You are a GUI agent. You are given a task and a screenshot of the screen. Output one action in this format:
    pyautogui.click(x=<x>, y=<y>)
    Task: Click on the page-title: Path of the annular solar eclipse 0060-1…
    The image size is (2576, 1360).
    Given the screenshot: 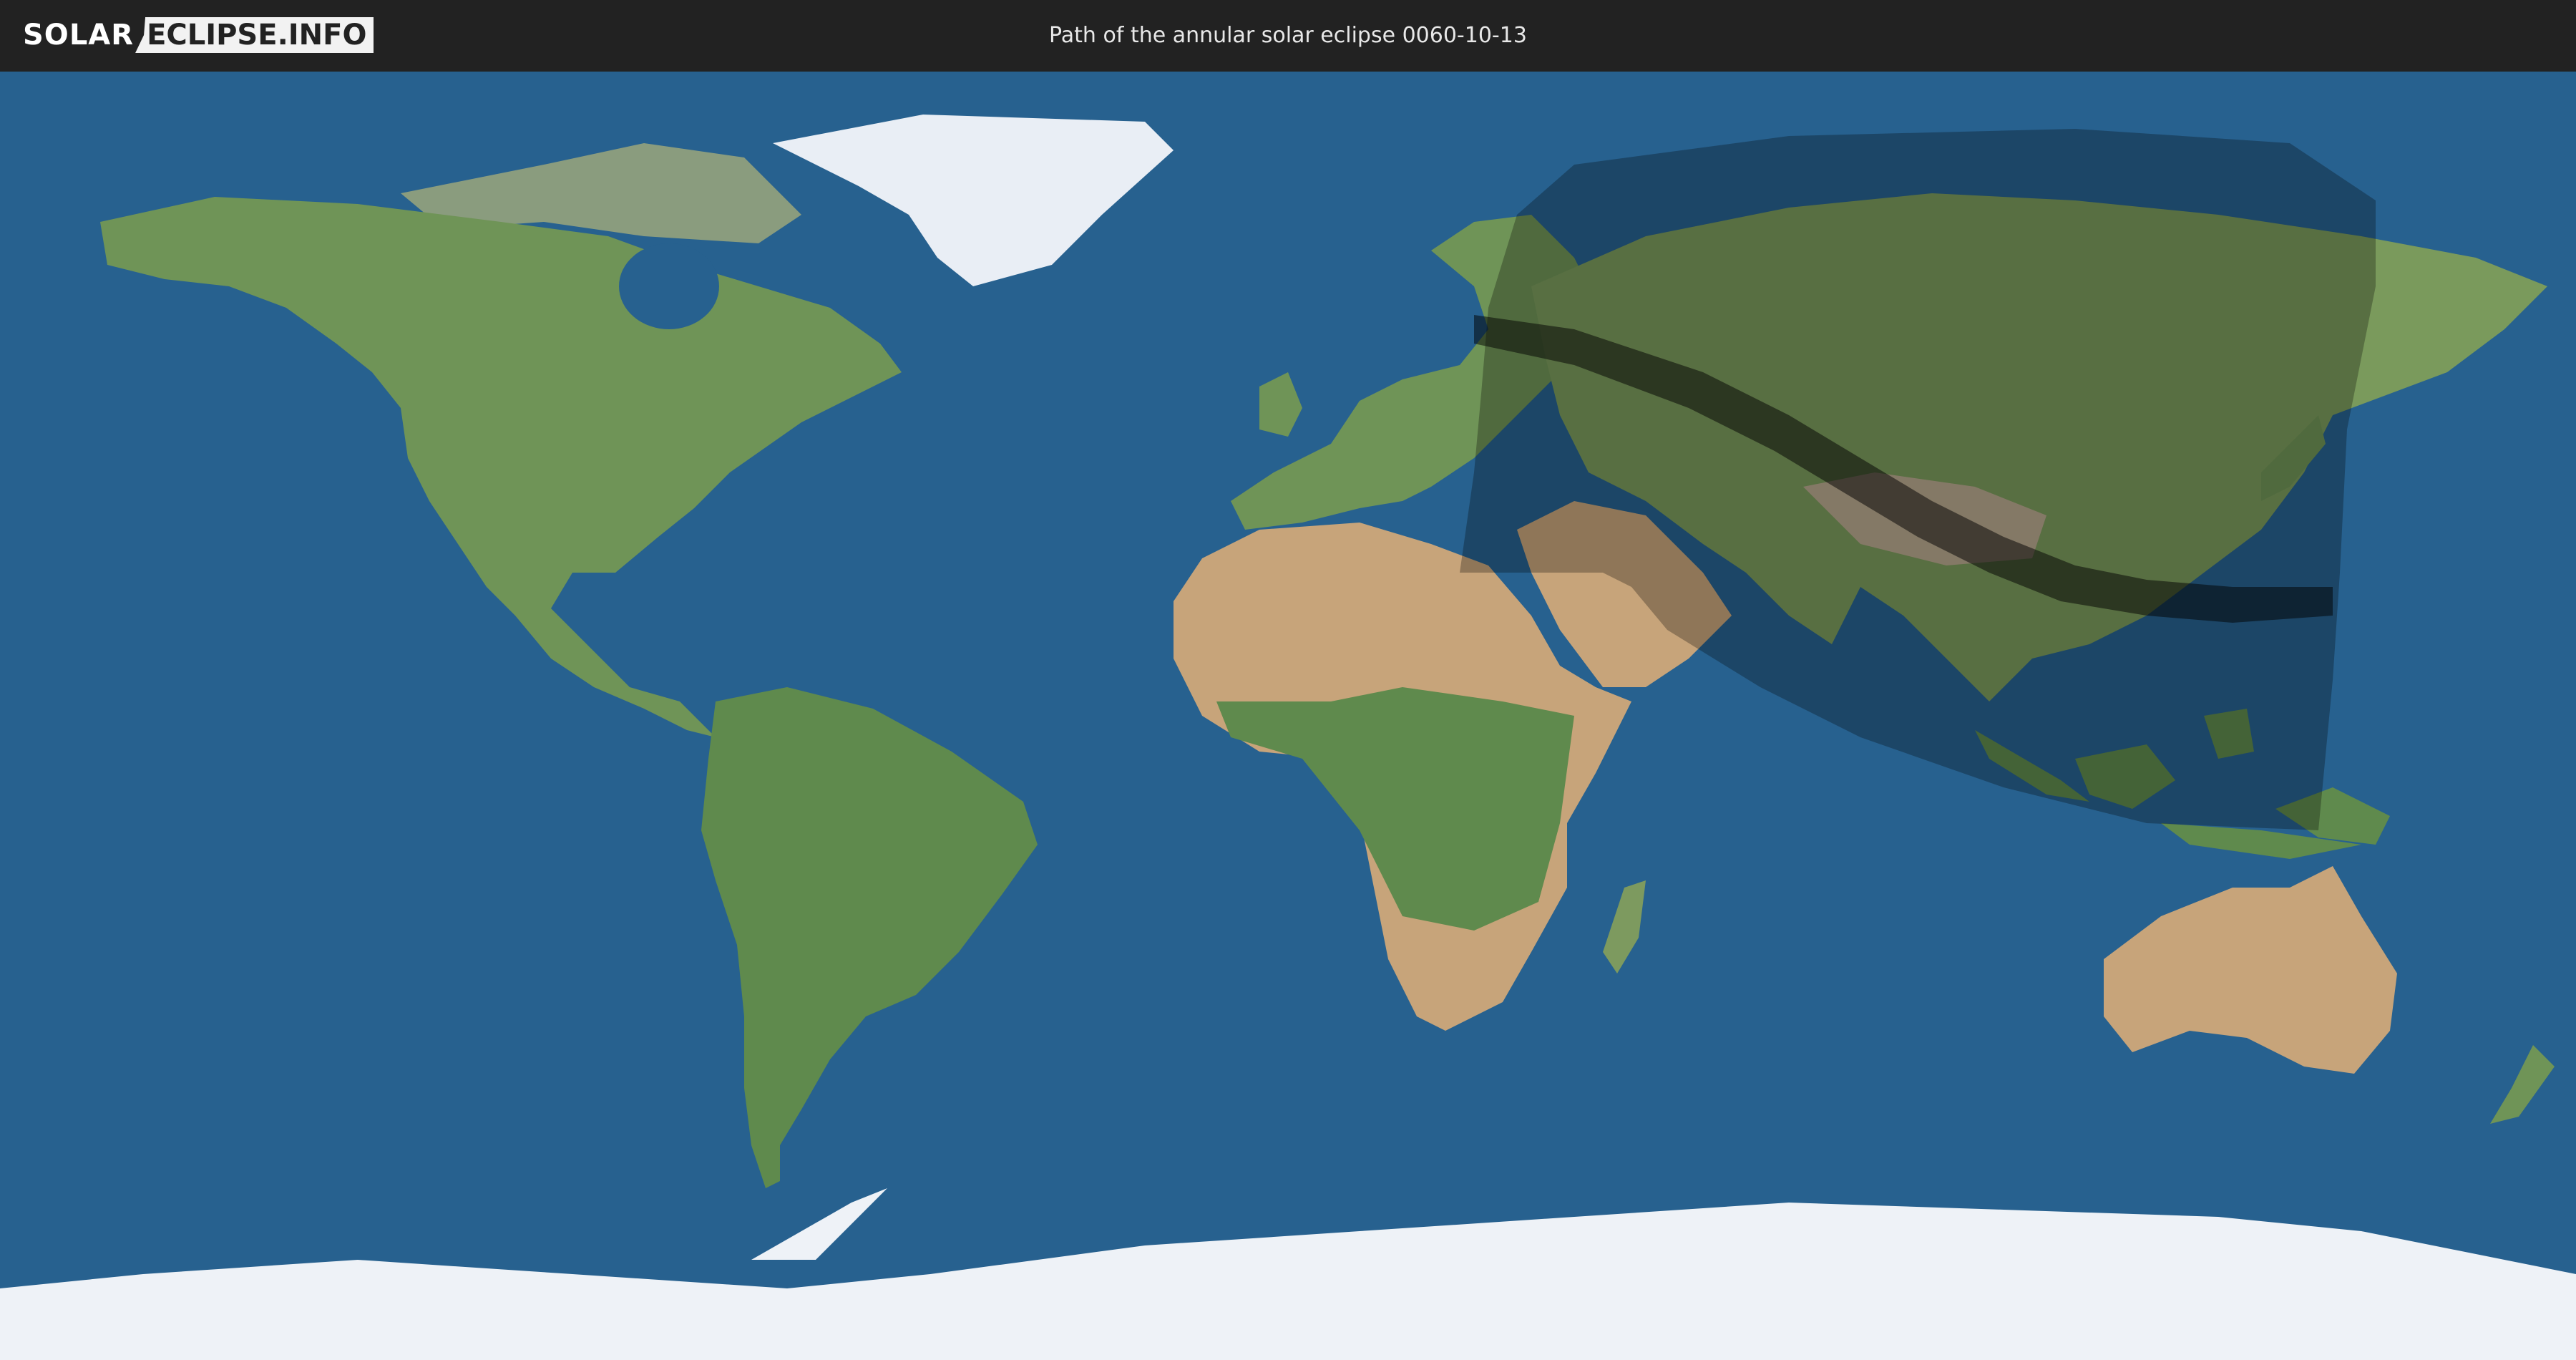 What is the action you would take?
    pyautogui.click(x=1288, y=35)
    